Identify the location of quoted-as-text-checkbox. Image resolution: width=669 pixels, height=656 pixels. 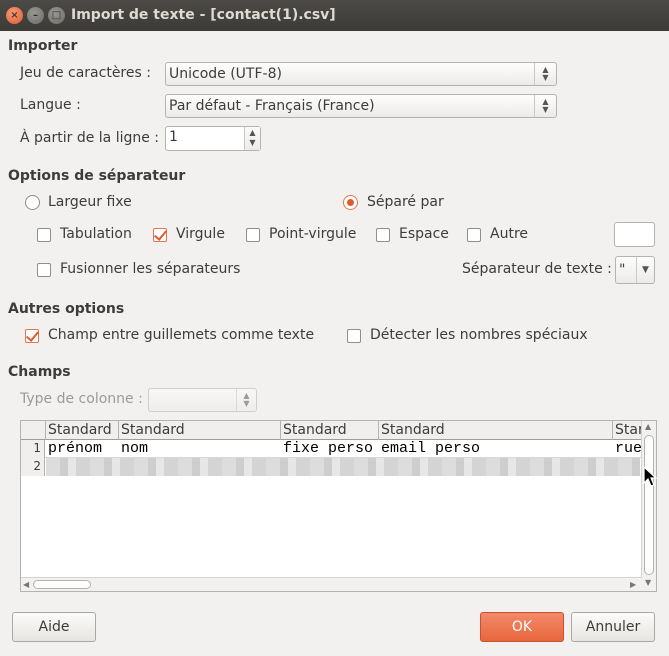
(32, 336).